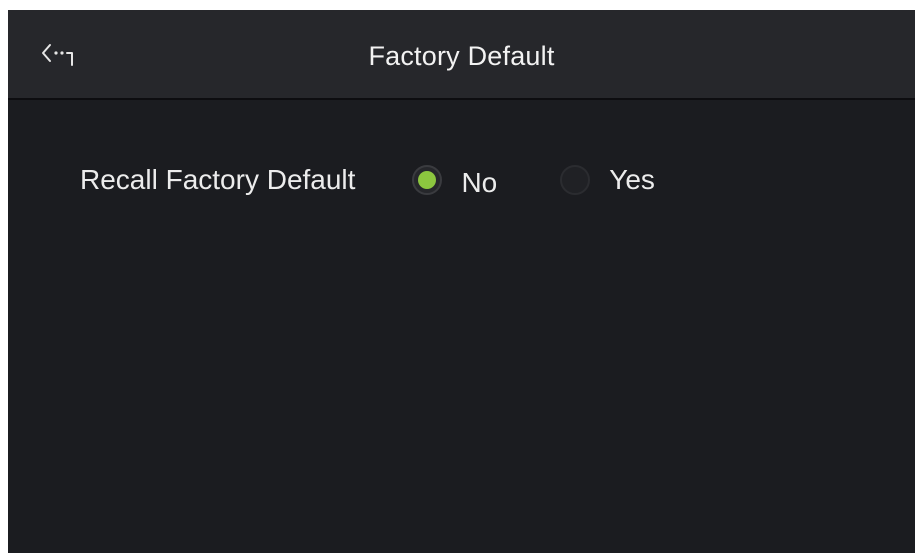  I want to click on radio-label-yes: Yes, so click(632, 179).